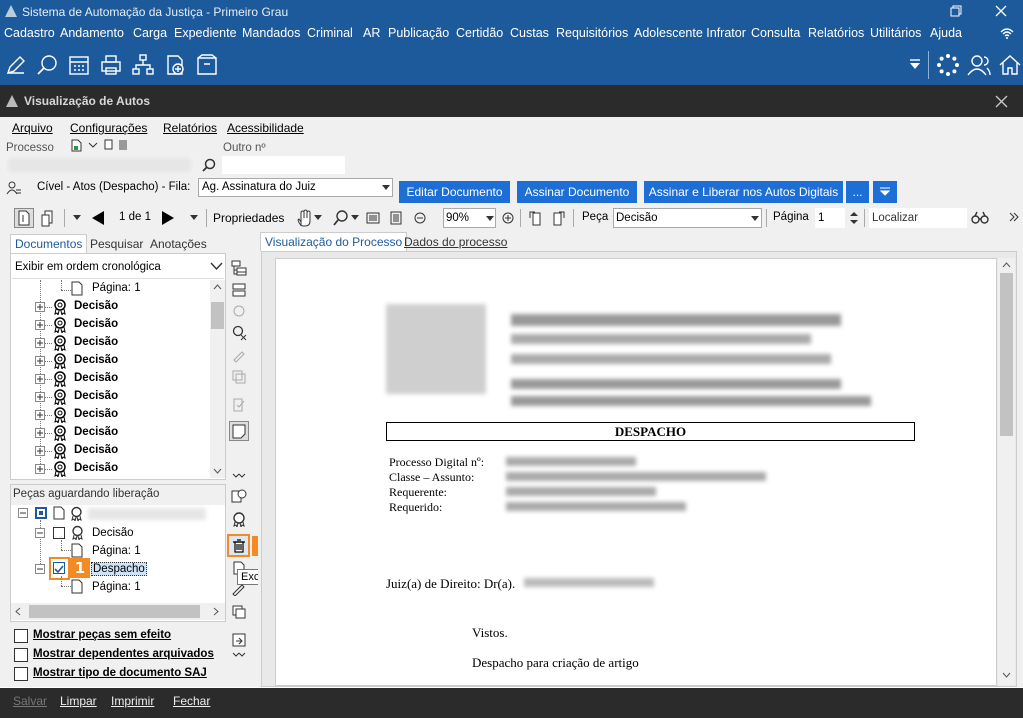  Describe the element at coordinates (143, 65) in the screenshot. I see `hierarchy-icon` at that location.